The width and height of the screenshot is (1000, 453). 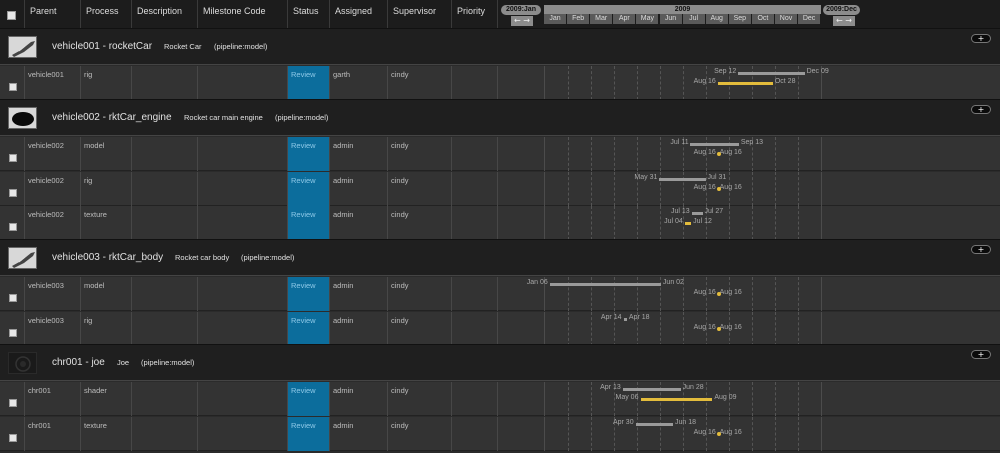 I want to click on timeline-cell: Jul 13 Jul 27 Jul 04 Jul 12, so click(x=749, y=223).